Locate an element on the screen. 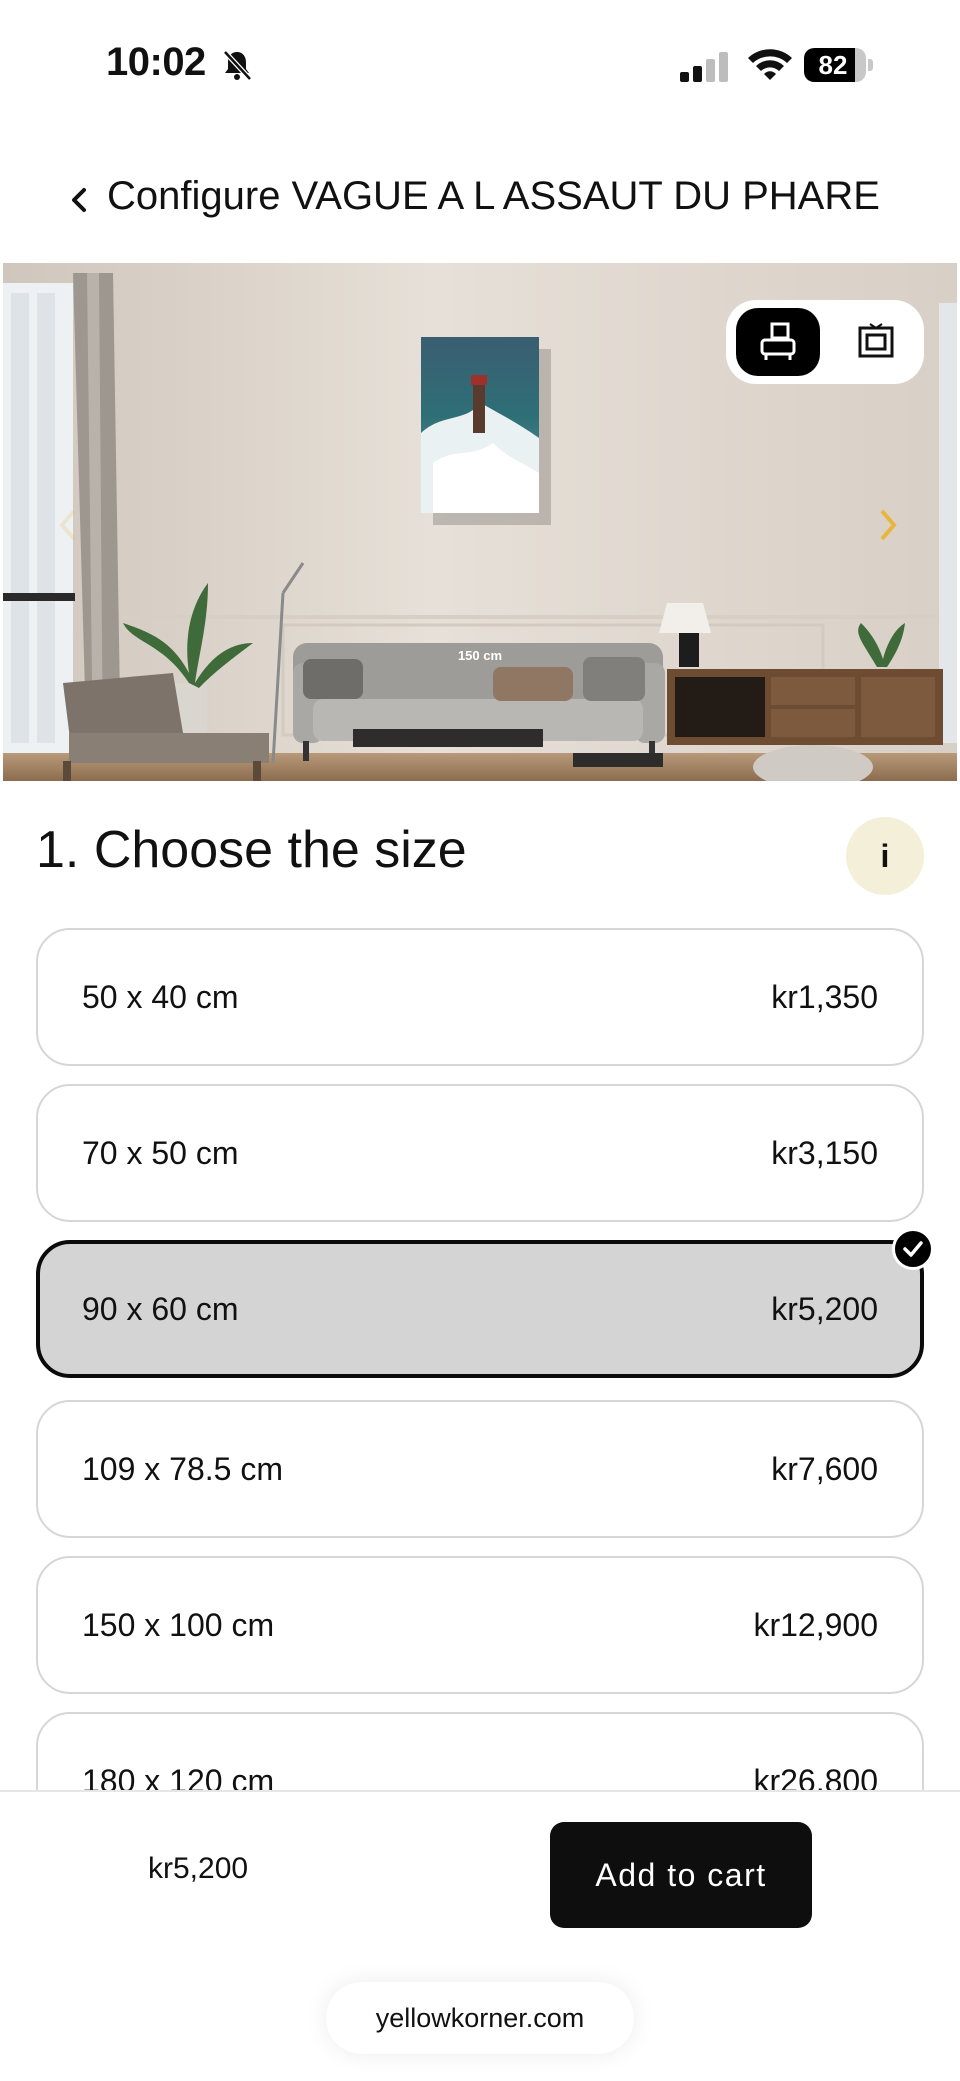 Image resolution: width=960 pixels, height=2081 pixels. selected-check-icon is located at coordinates (913, 1249).